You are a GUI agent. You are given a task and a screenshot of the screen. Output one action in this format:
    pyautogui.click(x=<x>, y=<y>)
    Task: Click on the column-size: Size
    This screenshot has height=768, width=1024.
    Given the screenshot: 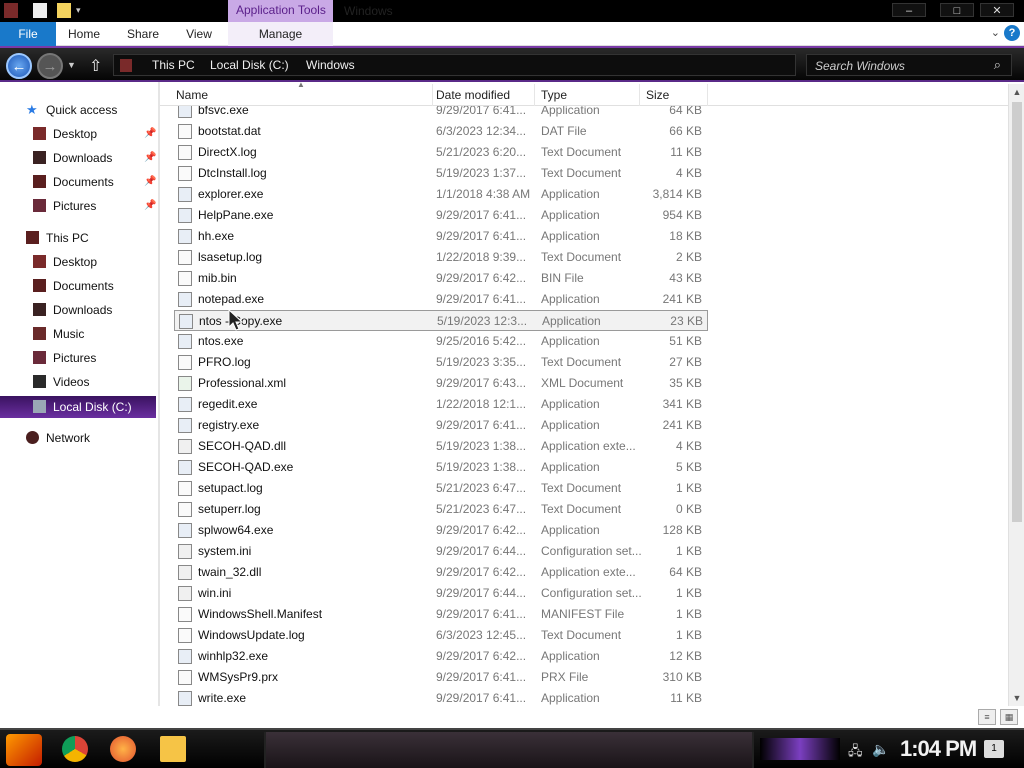 What is the action you would take?
    pyautogui.click(x=674, y=95)
    